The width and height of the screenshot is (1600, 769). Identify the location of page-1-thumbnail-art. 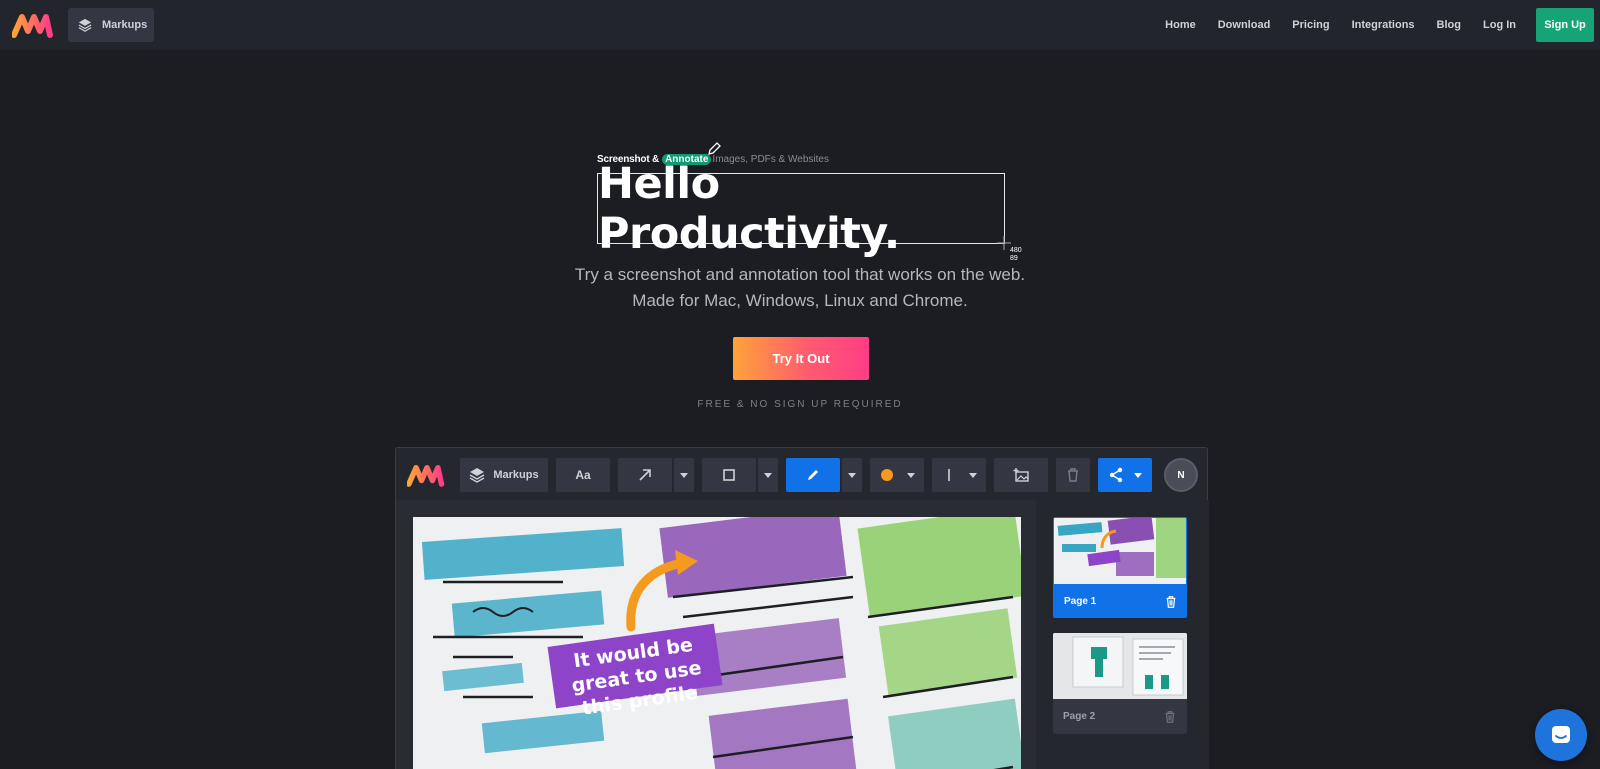
(1120, 551).